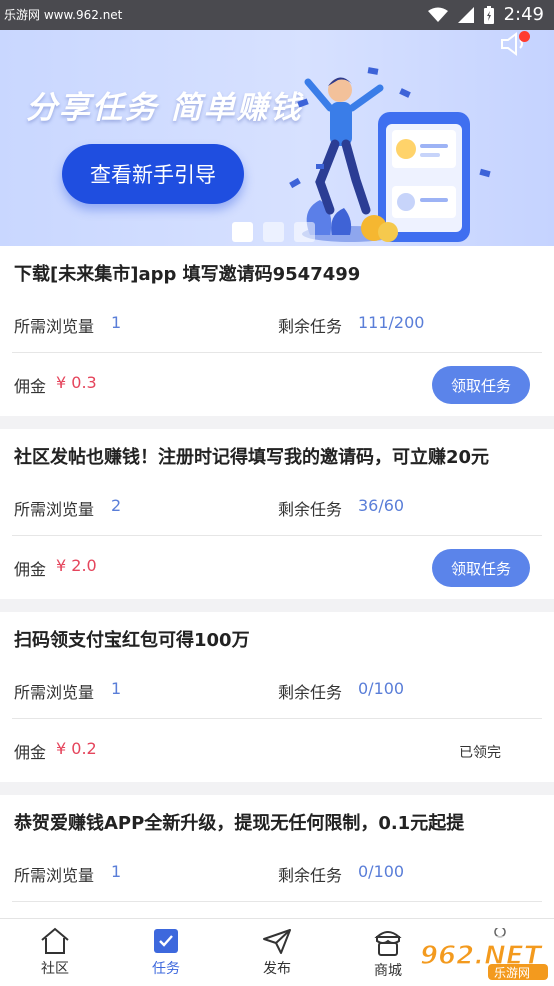 The width and height of the screenshot is (554, 986). I want to click on views-value: 2, so click(116, 505).